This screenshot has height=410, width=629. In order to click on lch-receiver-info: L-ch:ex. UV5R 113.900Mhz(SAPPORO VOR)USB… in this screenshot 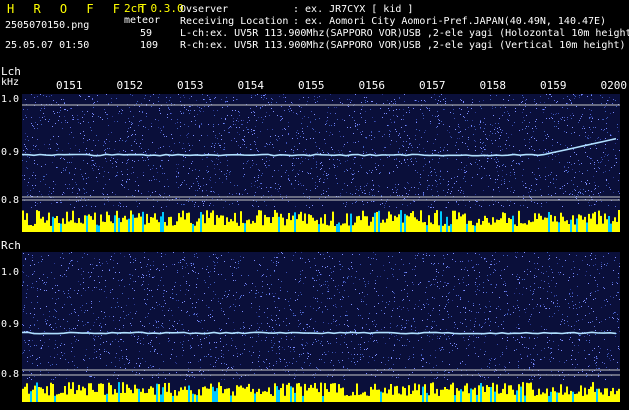, I will do `click(404, 33)`.